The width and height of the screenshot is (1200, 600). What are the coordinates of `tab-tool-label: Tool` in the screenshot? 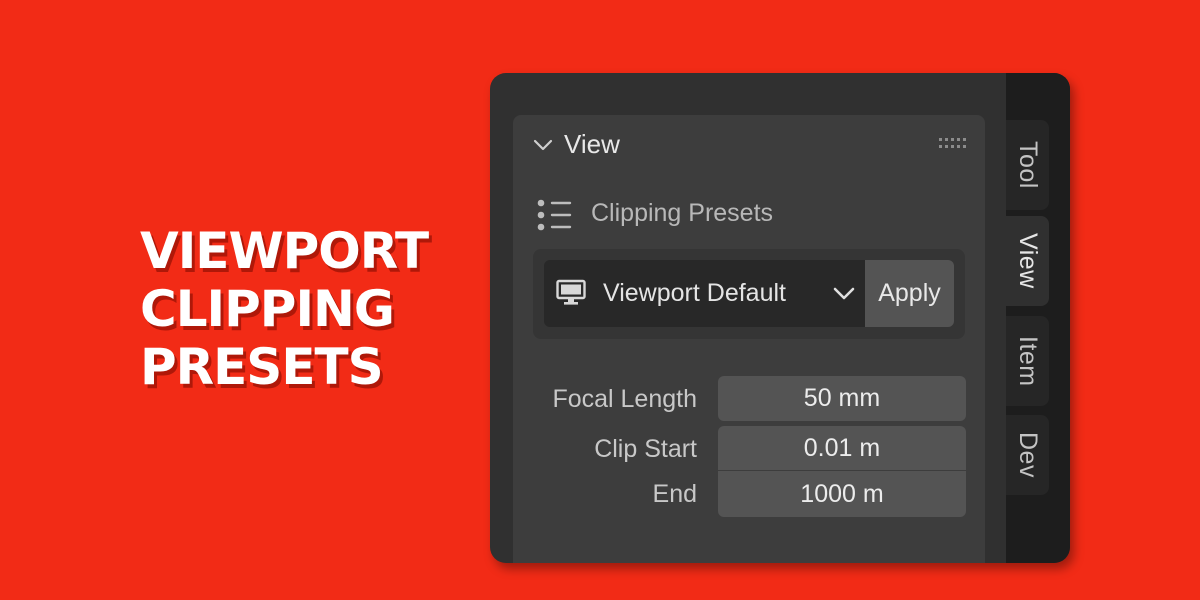 It's located at (1028, 165).